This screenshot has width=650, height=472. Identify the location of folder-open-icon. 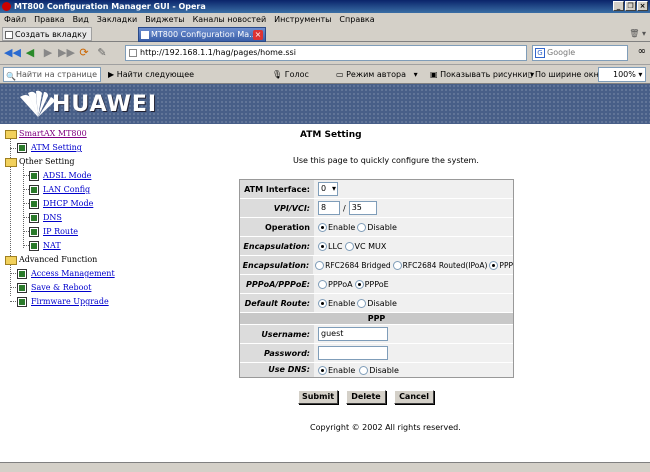
(11, 134).